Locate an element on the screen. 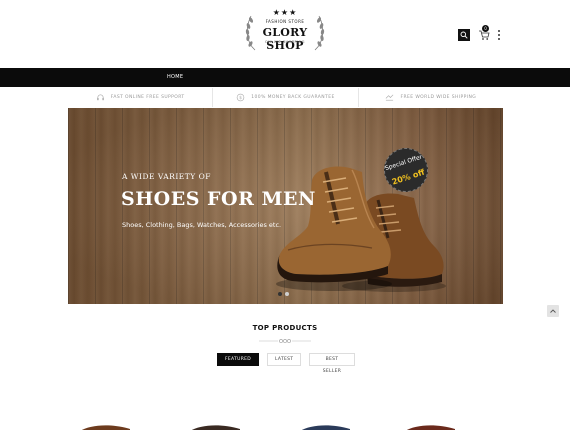 The width and height of the screenshot is (570, 430). support-icon is located at coordinates (100, 97).